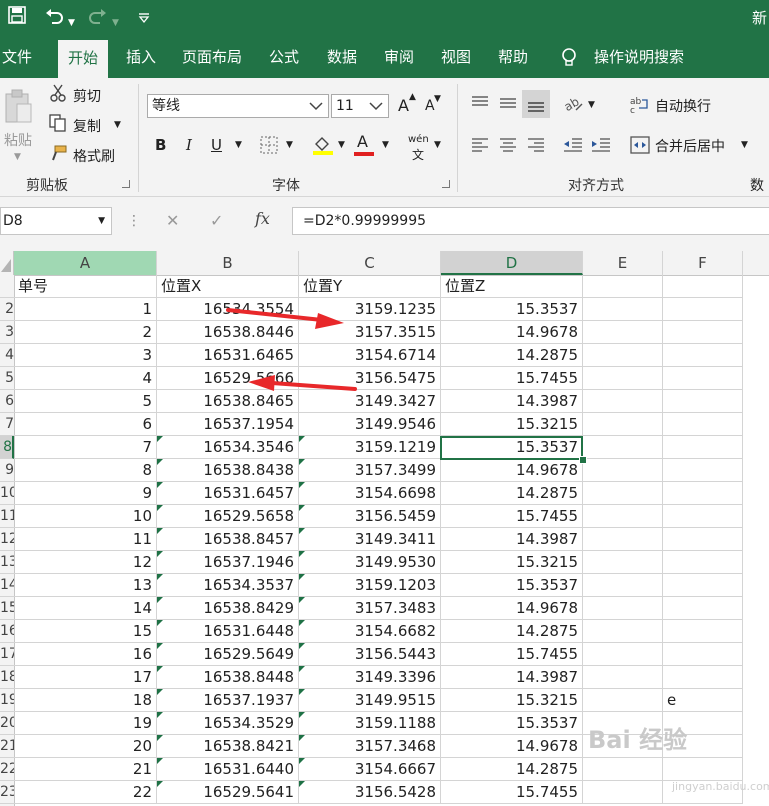 The width and height of the screenshot is (769, 806). What do you see at coordinates (85, 493) in the screenshot?
I see `table-cell-a: 9` at bounding box center [85, 493].